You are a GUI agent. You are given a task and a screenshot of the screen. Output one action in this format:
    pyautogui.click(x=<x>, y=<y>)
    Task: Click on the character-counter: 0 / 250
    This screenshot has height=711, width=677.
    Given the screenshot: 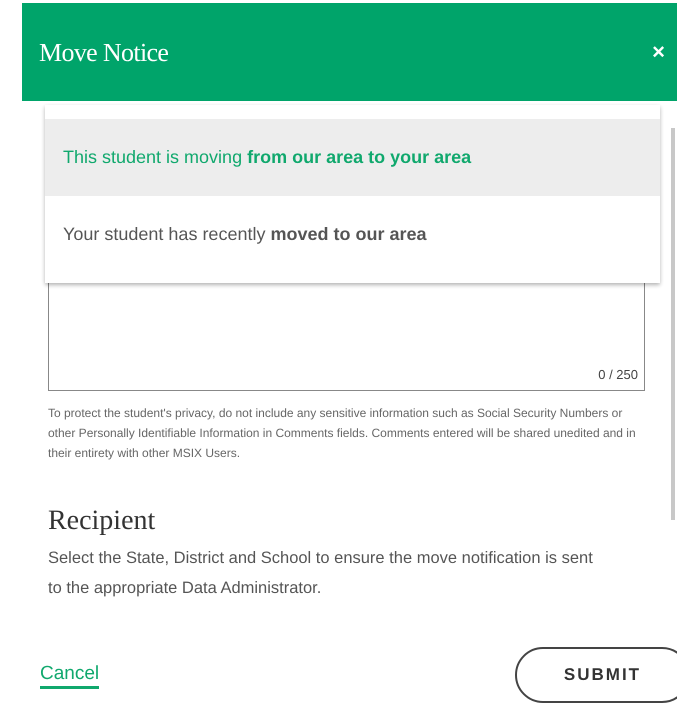 What is the action you would take?
    pyautogui.click(x=618, y=375)
    